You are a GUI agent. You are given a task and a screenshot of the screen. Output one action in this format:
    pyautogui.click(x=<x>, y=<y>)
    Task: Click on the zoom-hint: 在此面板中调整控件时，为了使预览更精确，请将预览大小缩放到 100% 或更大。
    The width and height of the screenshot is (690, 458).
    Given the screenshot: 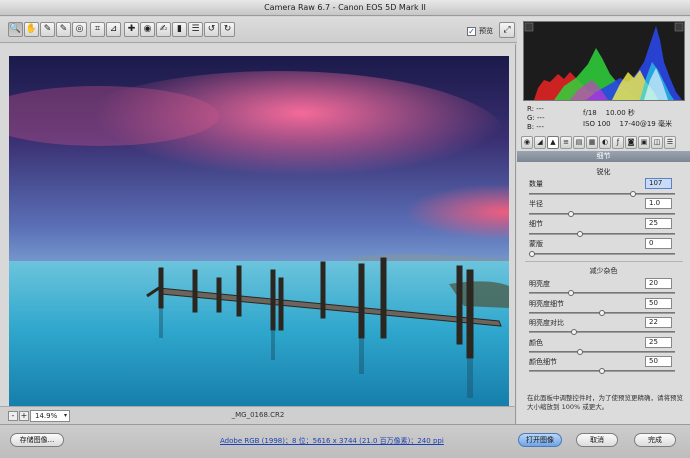 What is the action you would take?
    pyautogui.click(x=605, y=402)
    